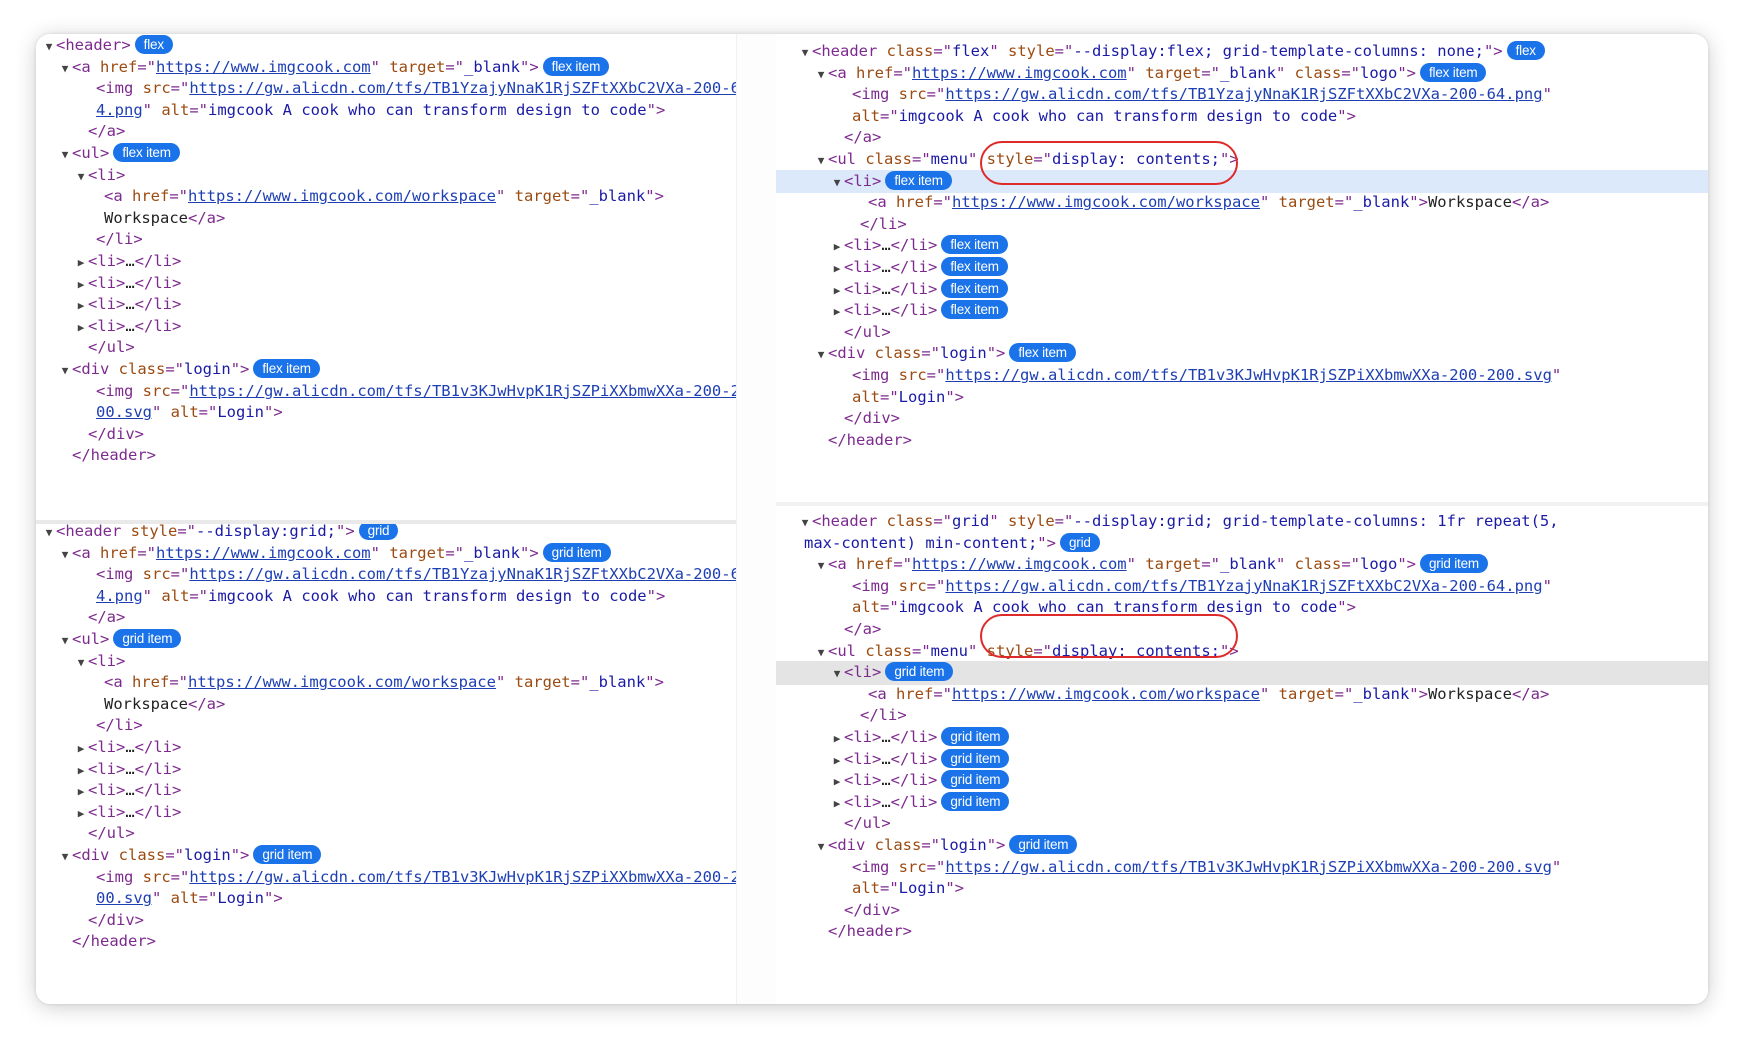 The width and height of the screenshot is (1744, 1040). I want to click on dom-node-row: ▼ <header style="--display:grid;"> grid, so click(386, 534).